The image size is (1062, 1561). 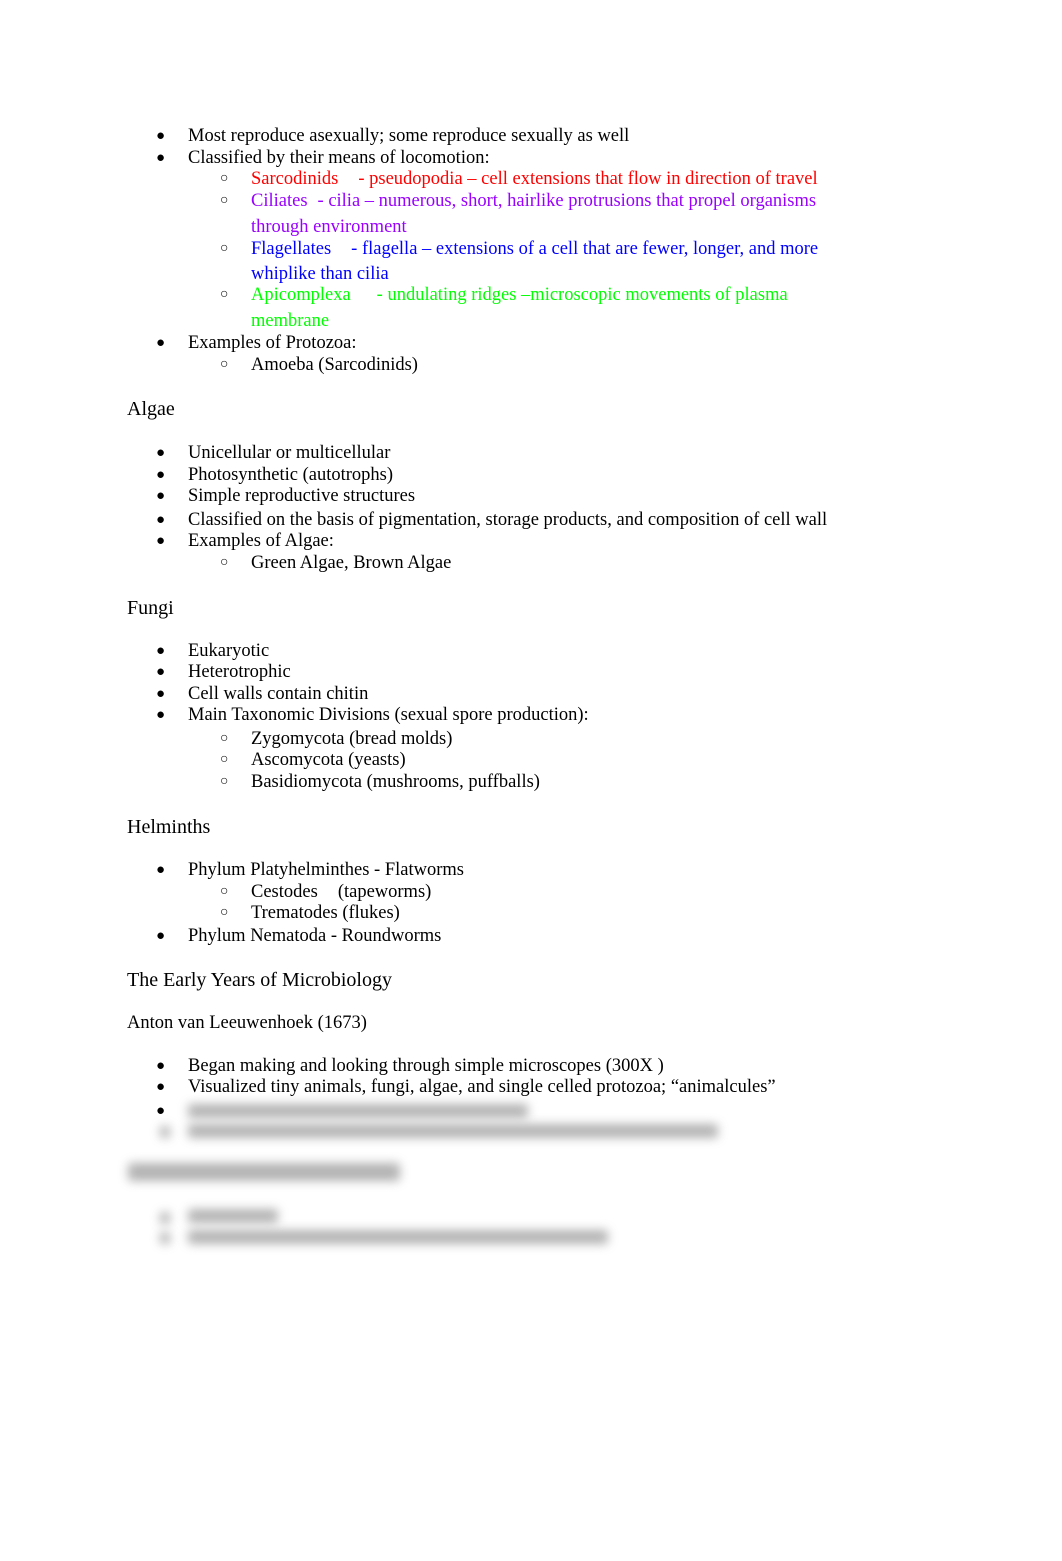 I want to click on list-item: Amoeba (Sarcodinids), so click(x=334, y=365).